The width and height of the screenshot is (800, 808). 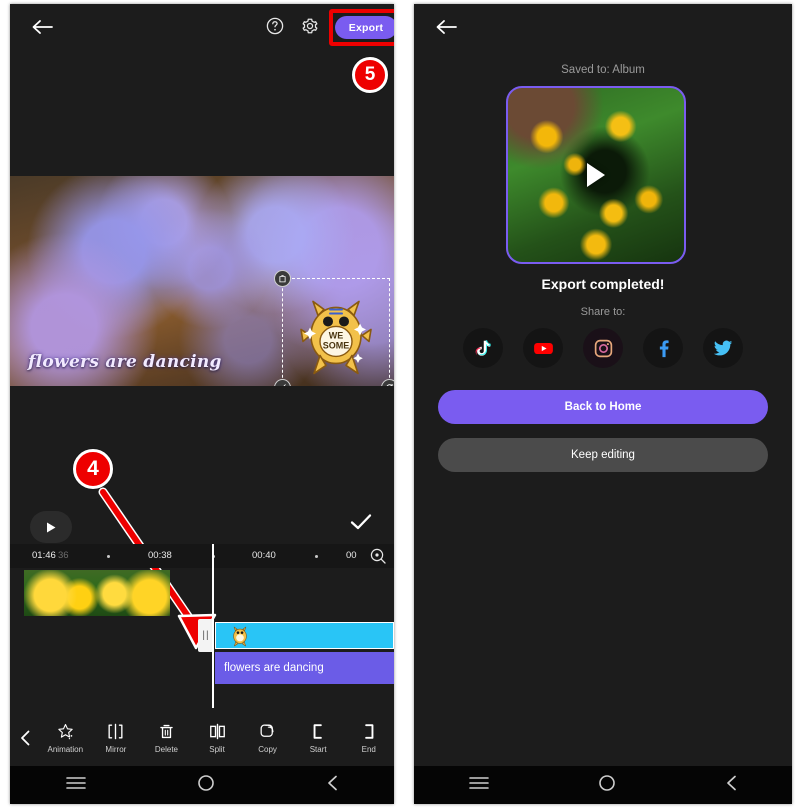 I want to click on playhead, so click(x=213, y=626).